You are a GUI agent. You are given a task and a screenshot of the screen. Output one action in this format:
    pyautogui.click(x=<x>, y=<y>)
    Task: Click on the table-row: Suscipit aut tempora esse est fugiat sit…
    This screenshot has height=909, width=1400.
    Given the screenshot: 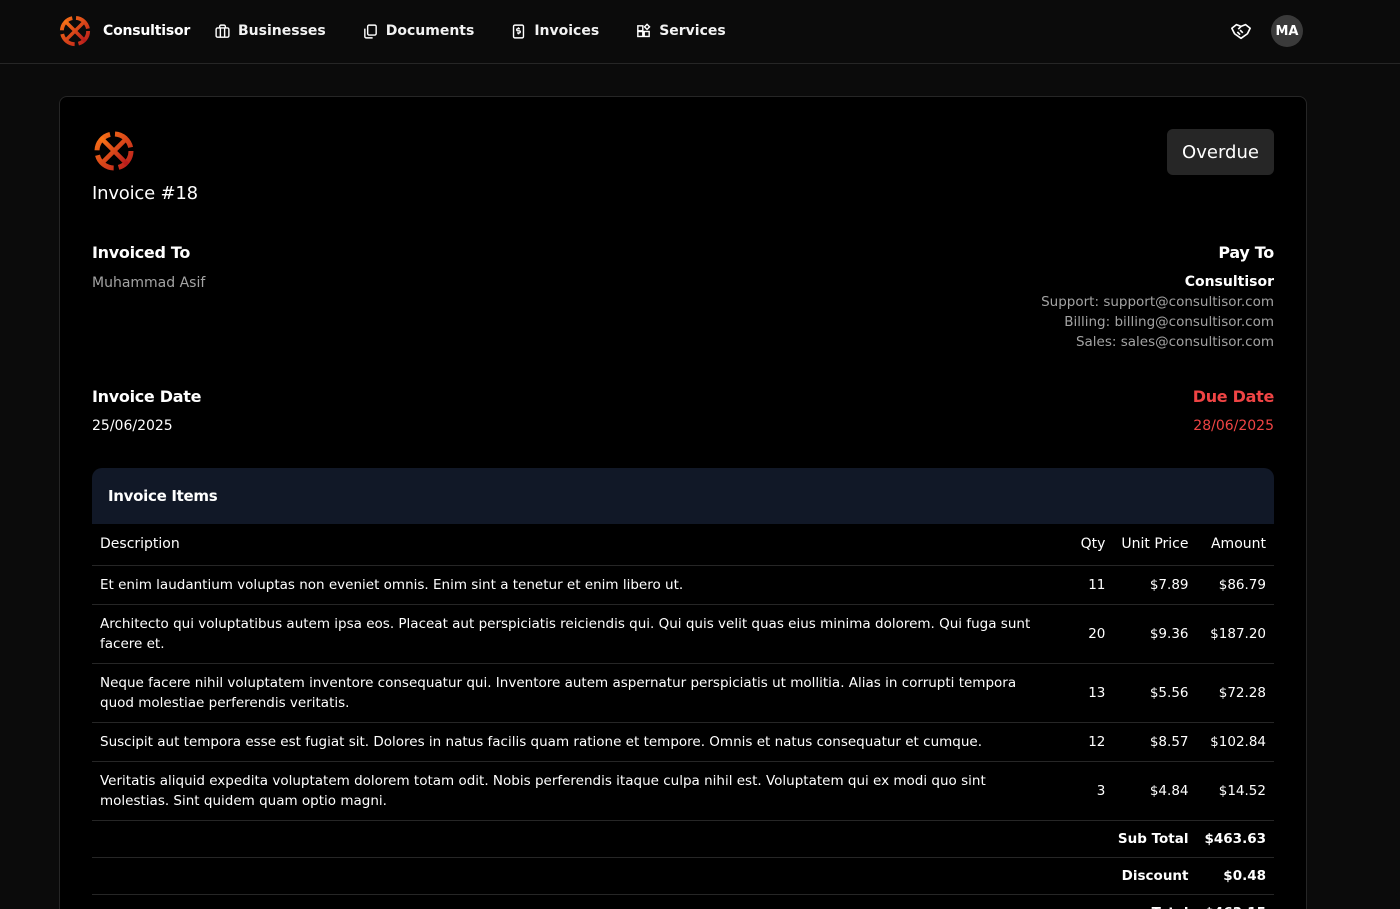 What is the action you would take?
    pyautogui.click(x=683, y=742)
    